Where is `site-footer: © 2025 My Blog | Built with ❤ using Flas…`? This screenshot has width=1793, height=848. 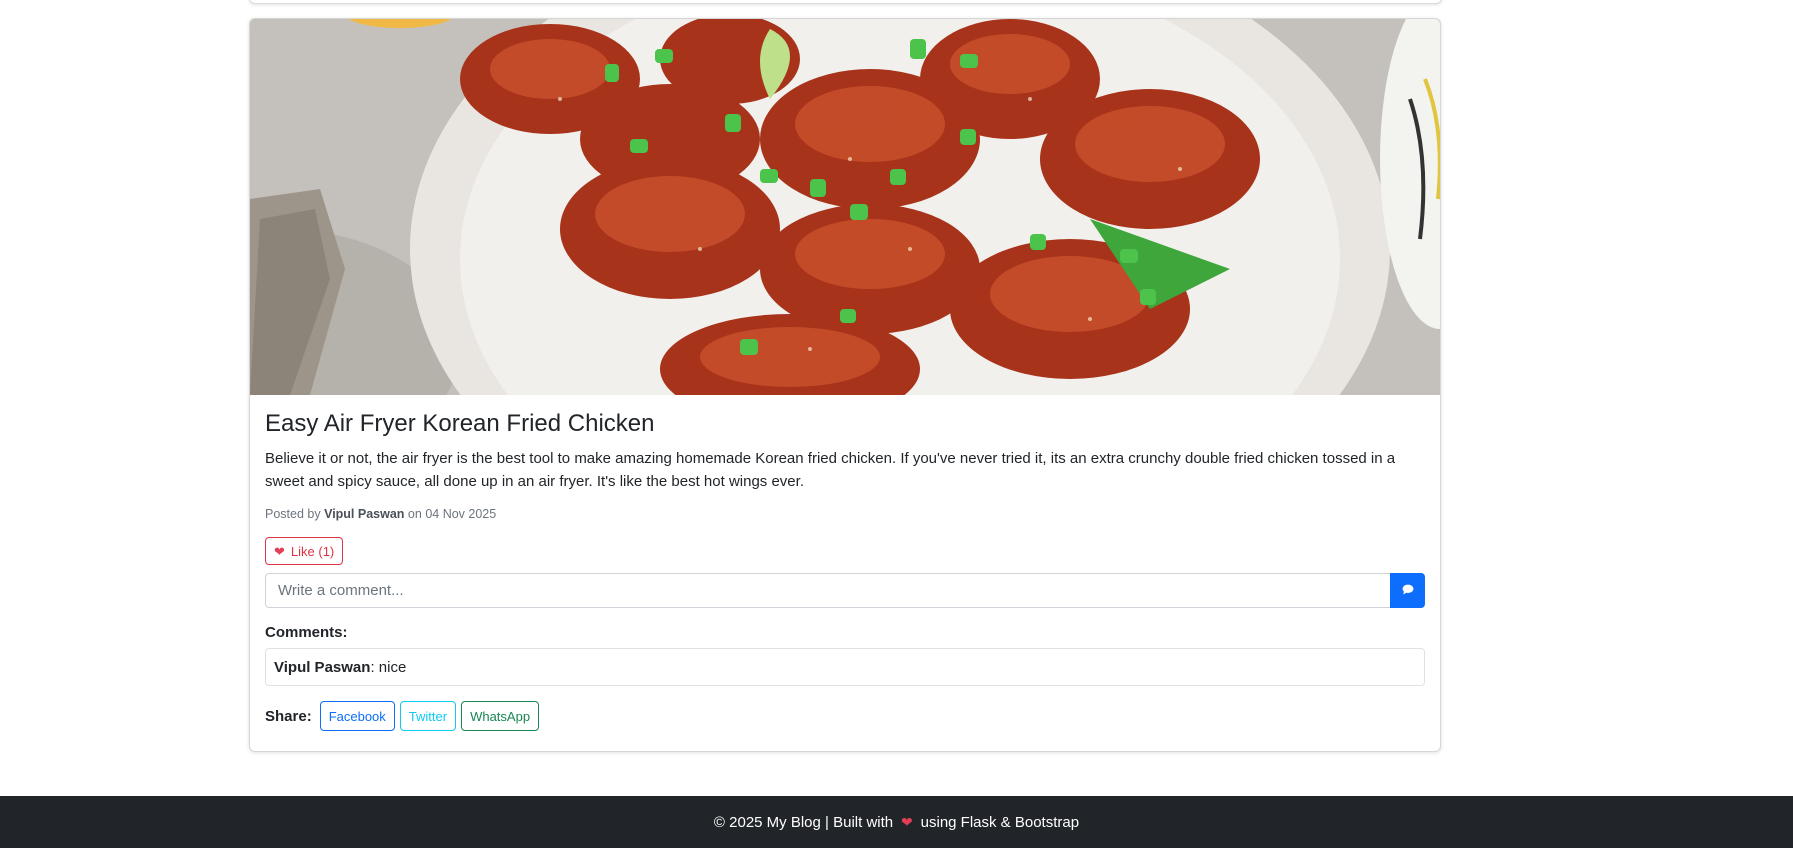 site-footer: © 2025 My Blog | Built with ❤ using Flas… is located at coordinates (896, 822).